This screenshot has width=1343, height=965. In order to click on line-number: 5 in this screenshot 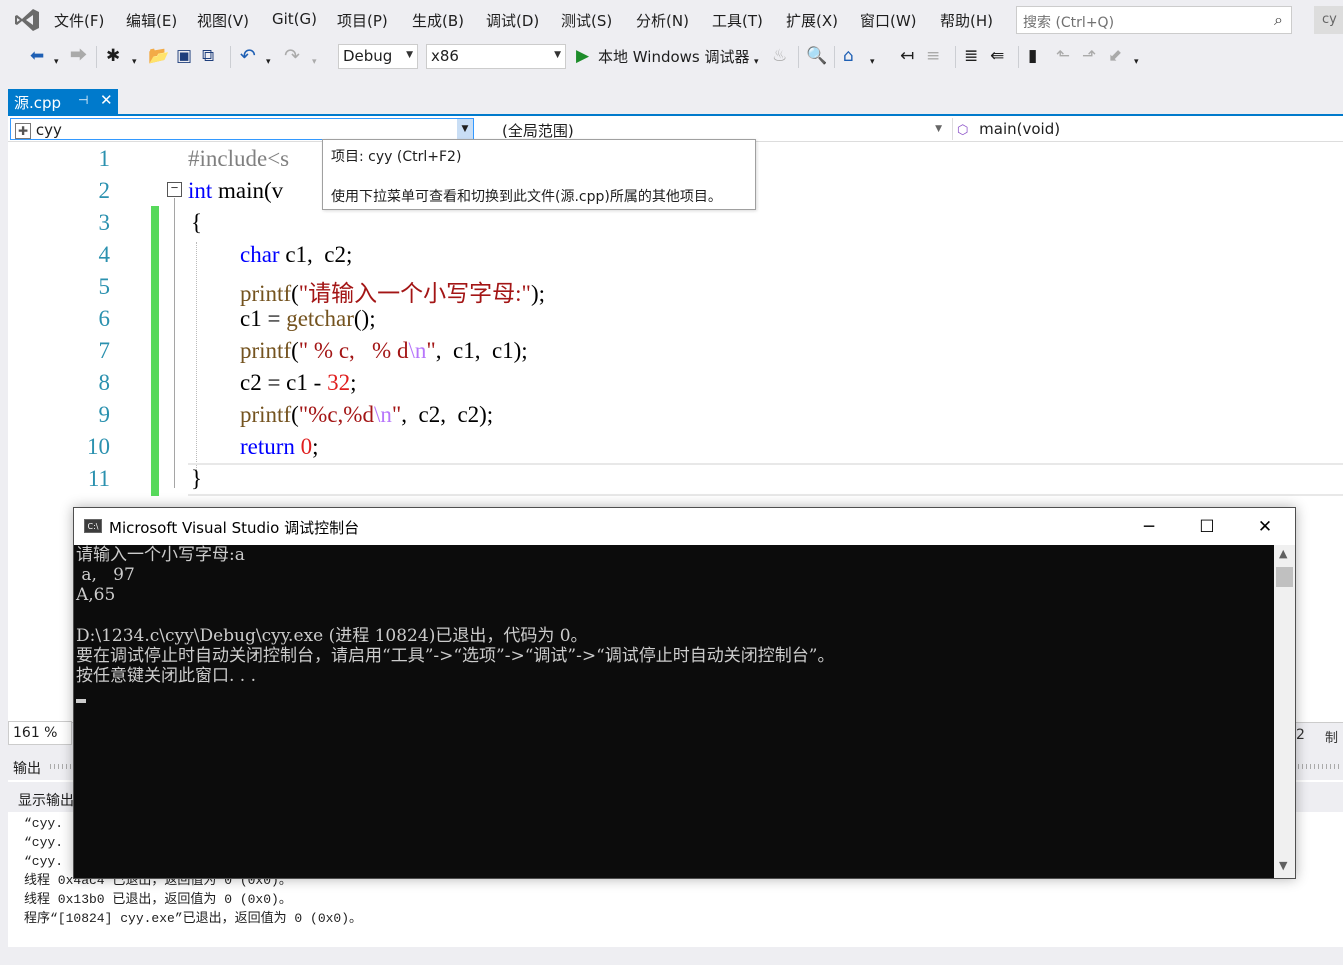, I will do `click(104, 286)`.